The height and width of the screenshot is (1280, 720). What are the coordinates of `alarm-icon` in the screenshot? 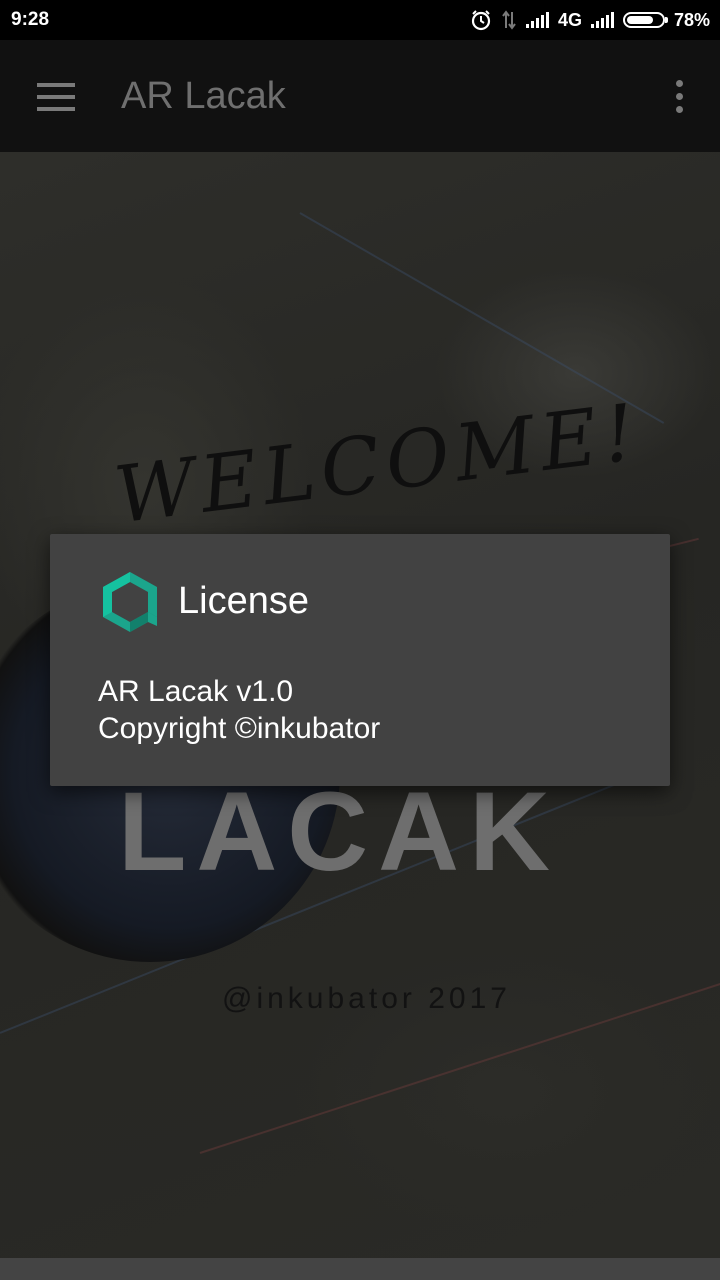 It's located at (481, 20).